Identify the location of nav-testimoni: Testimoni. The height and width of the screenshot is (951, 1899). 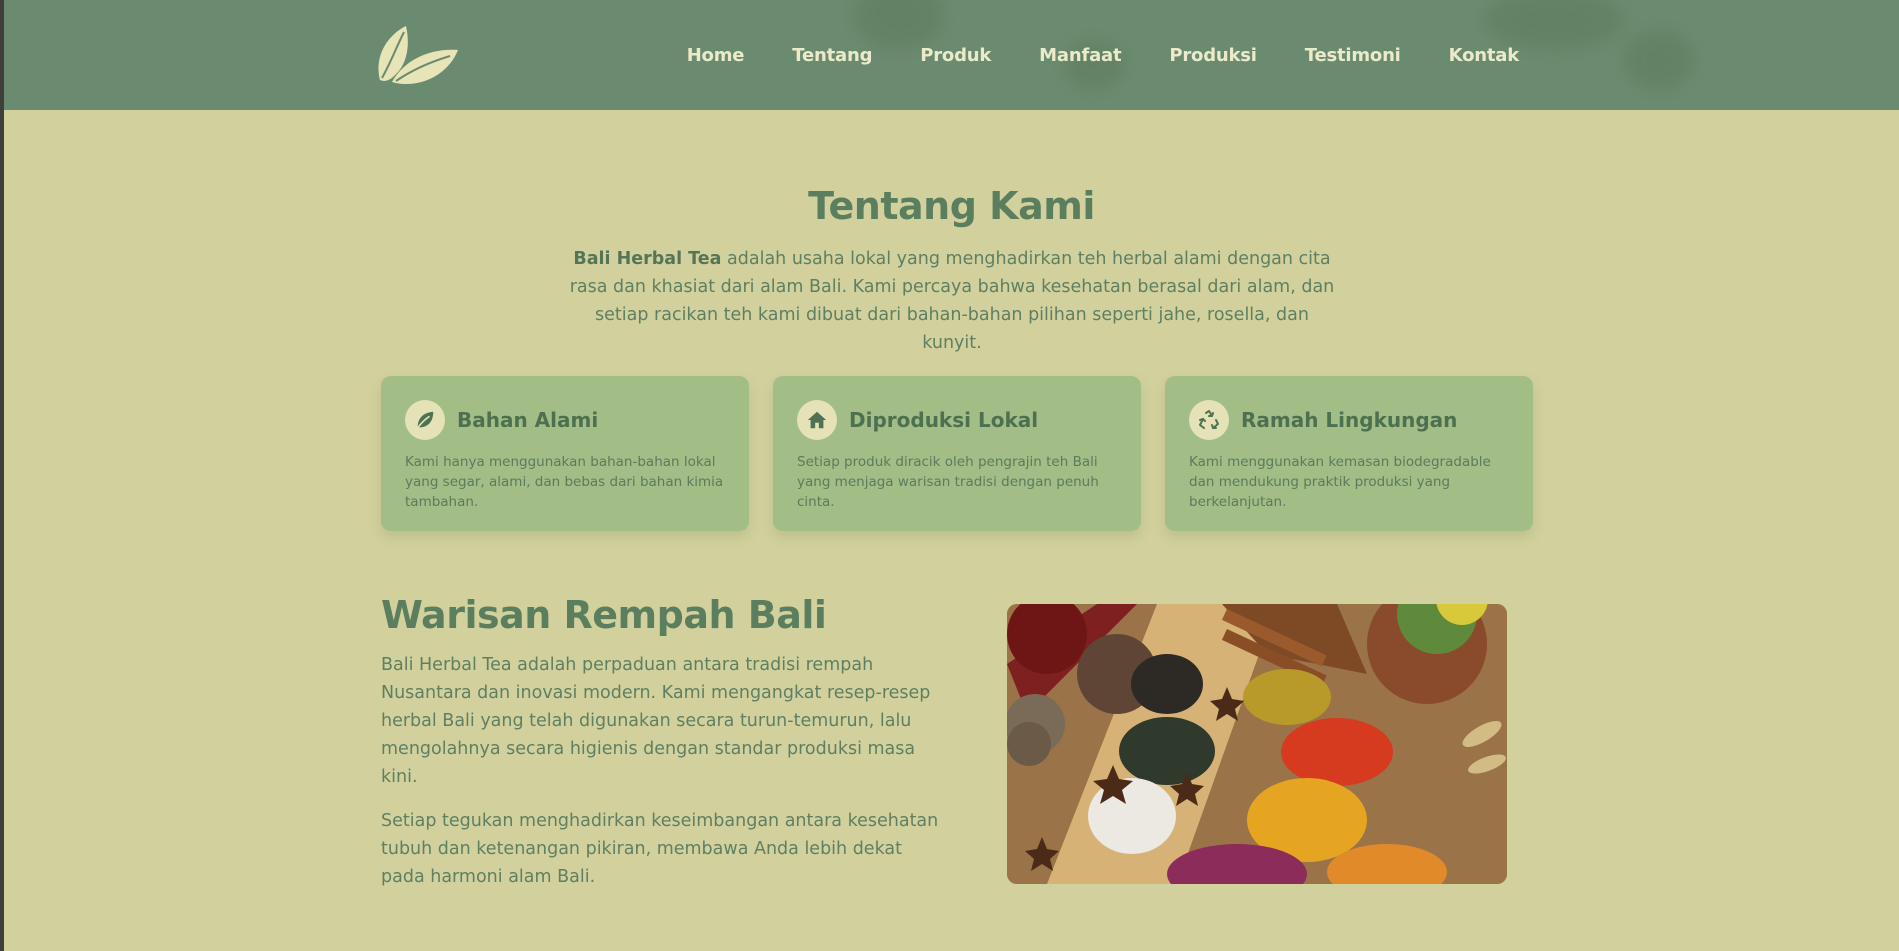
(1353, 55).